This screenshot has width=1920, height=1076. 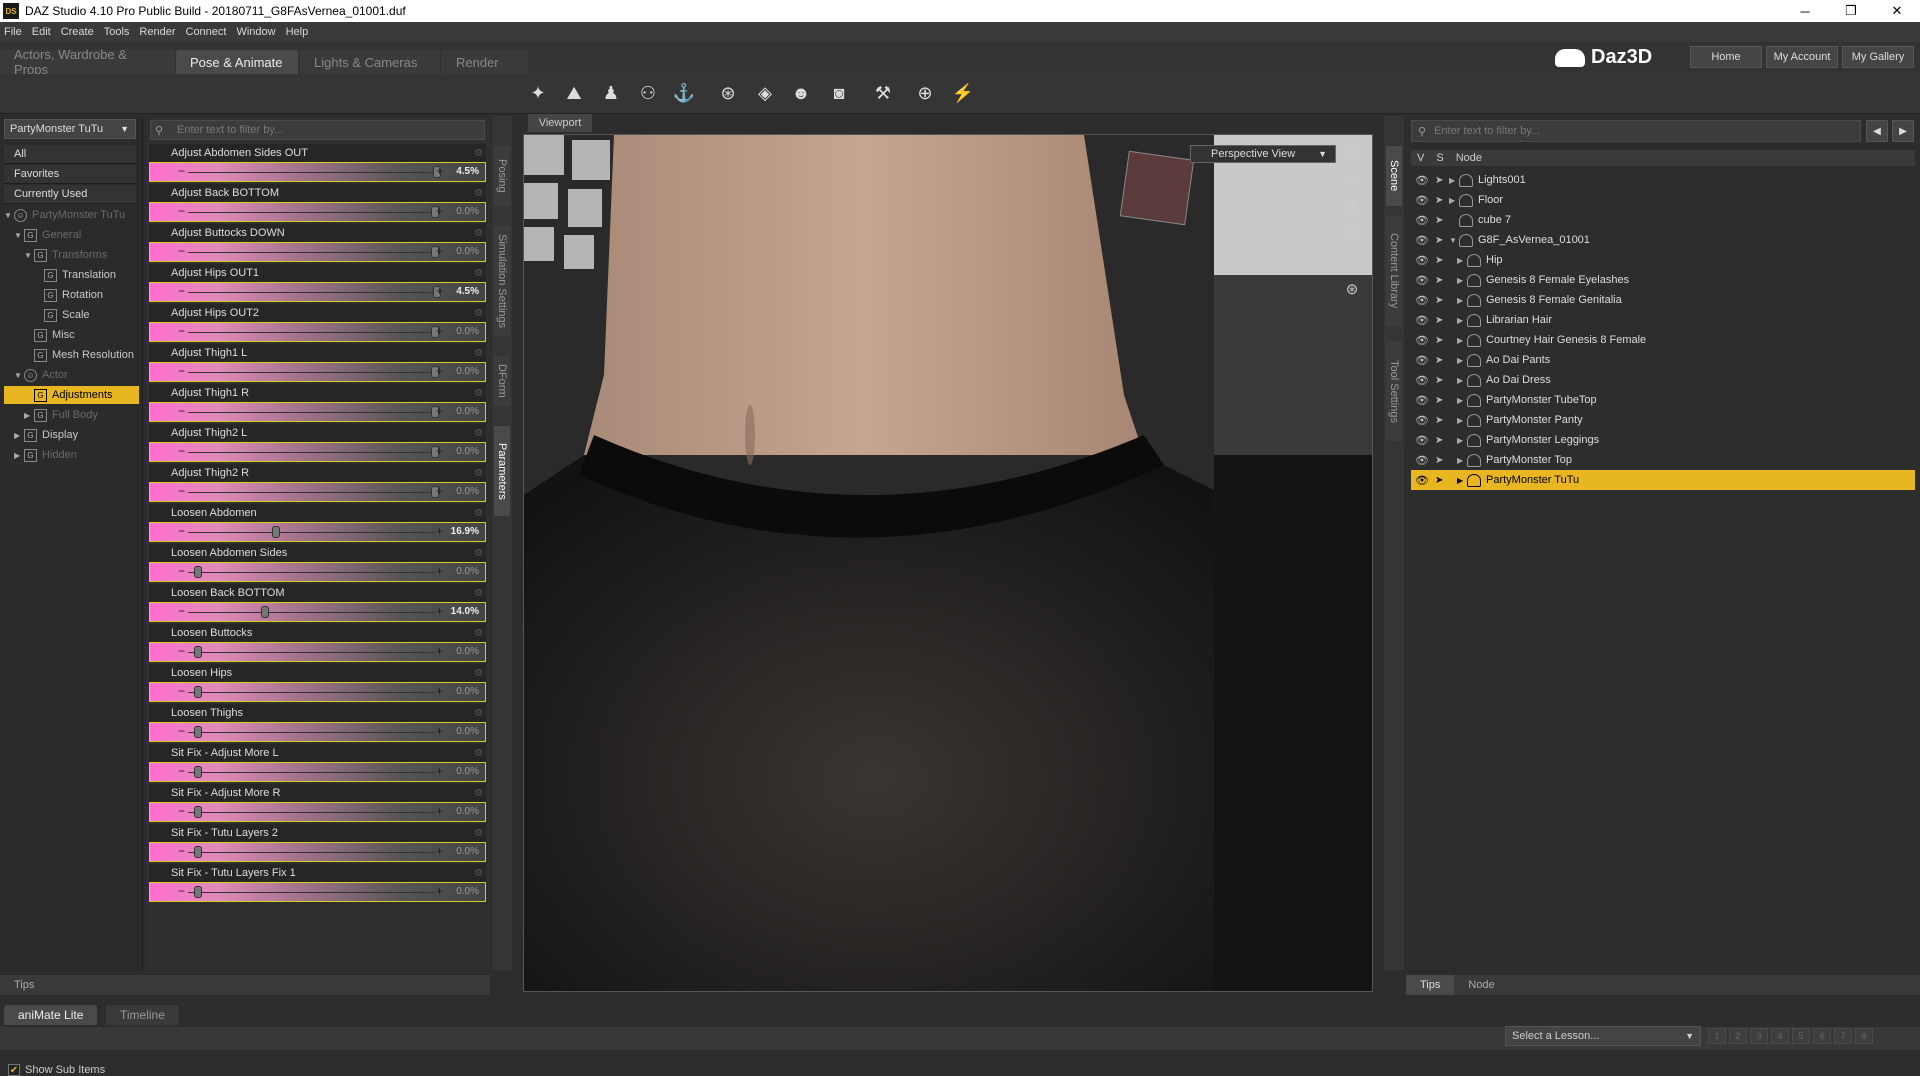 I want to click on column-visible: V, so click(x=1420, y=158).